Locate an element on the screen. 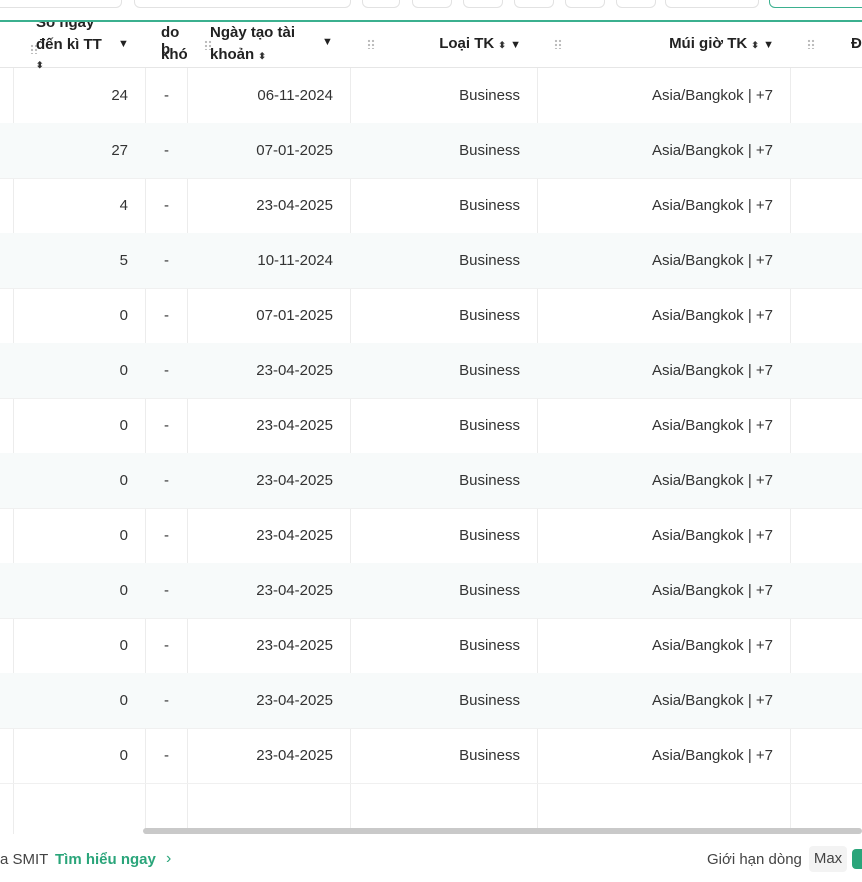 This screenshot has height=882, width=862. horizontal-scrollbar is located at coordinates (502, 831).